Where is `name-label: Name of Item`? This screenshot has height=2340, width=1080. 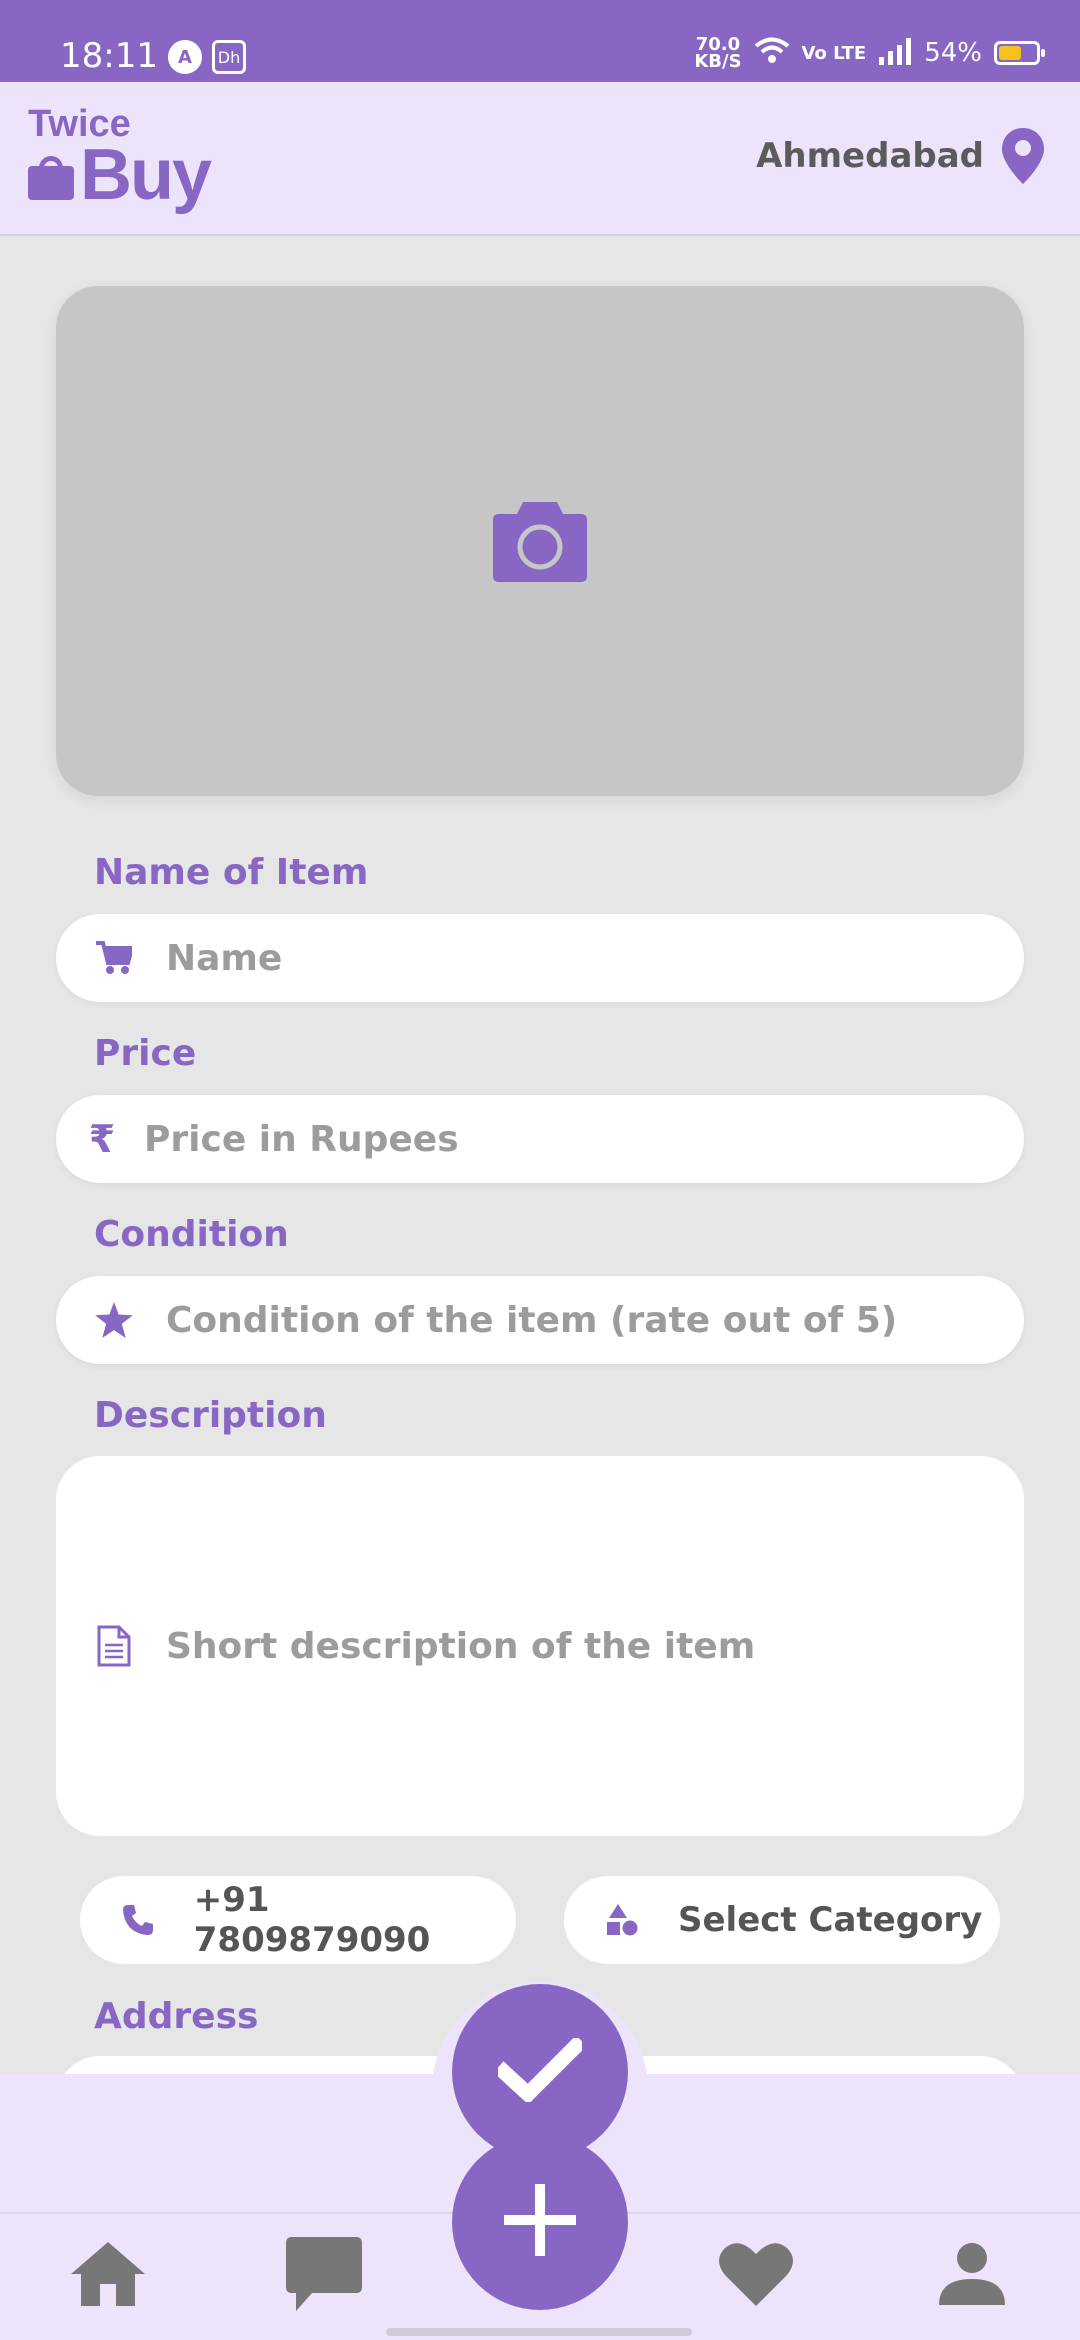
name-label: Name of Item is located at coordinates (231, 872).